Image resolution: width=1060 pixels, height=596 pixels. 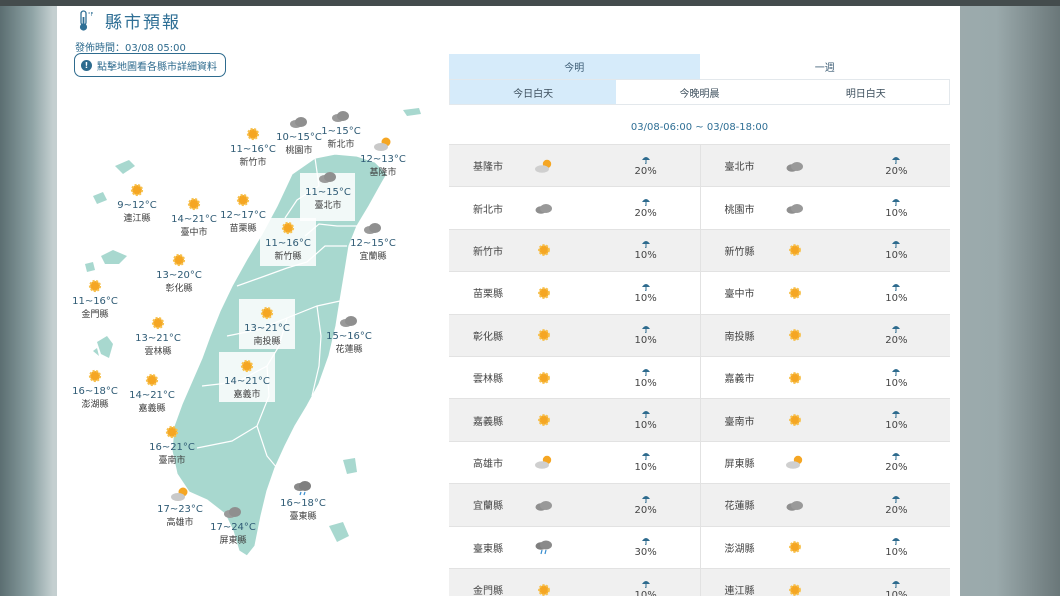 I want to click on table-row: 彰化縣 10% 南投縣 20%, so click(x=700, y=335).